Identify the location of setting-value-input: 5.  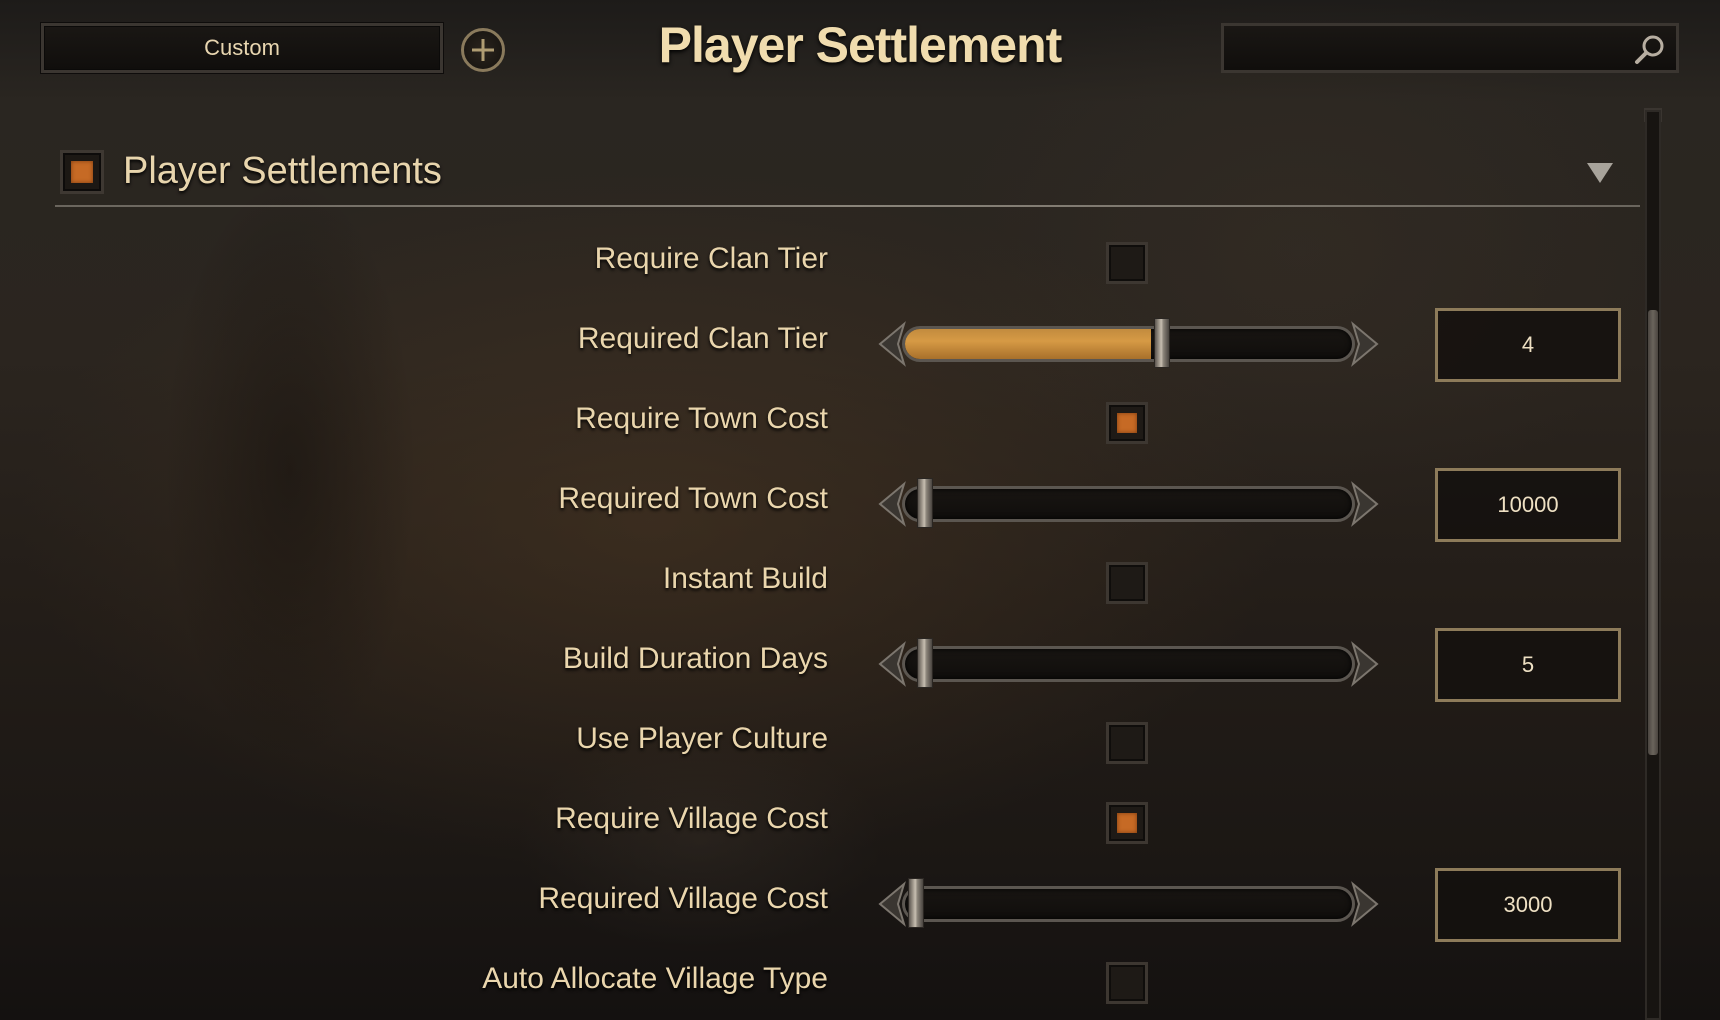
(1528, 665).